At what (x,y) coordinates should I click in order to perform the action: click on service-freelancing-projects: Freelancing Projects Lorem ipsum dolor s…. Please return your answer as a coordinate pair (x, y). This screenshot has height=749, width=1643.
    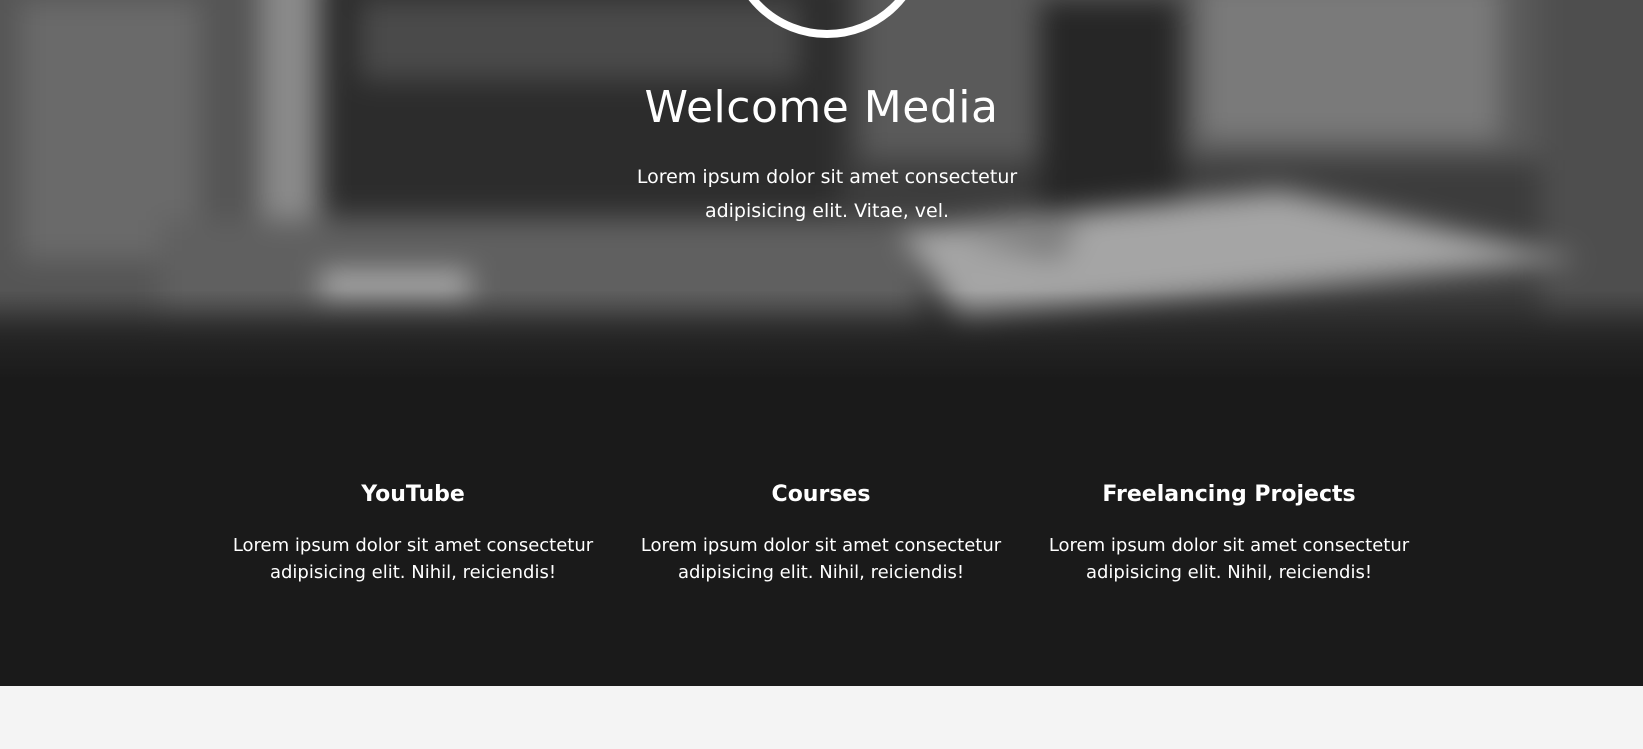
    Looking at the image, I should click on (1229, 533).